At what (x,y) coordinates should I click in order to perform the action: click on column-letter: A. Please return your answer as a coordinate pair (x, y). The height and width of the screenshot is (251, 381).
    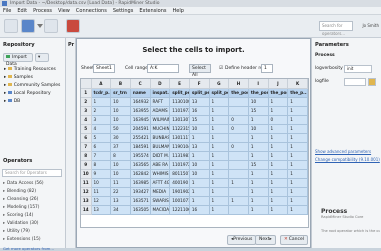
    Looking at the image, I should click on (101, 84).